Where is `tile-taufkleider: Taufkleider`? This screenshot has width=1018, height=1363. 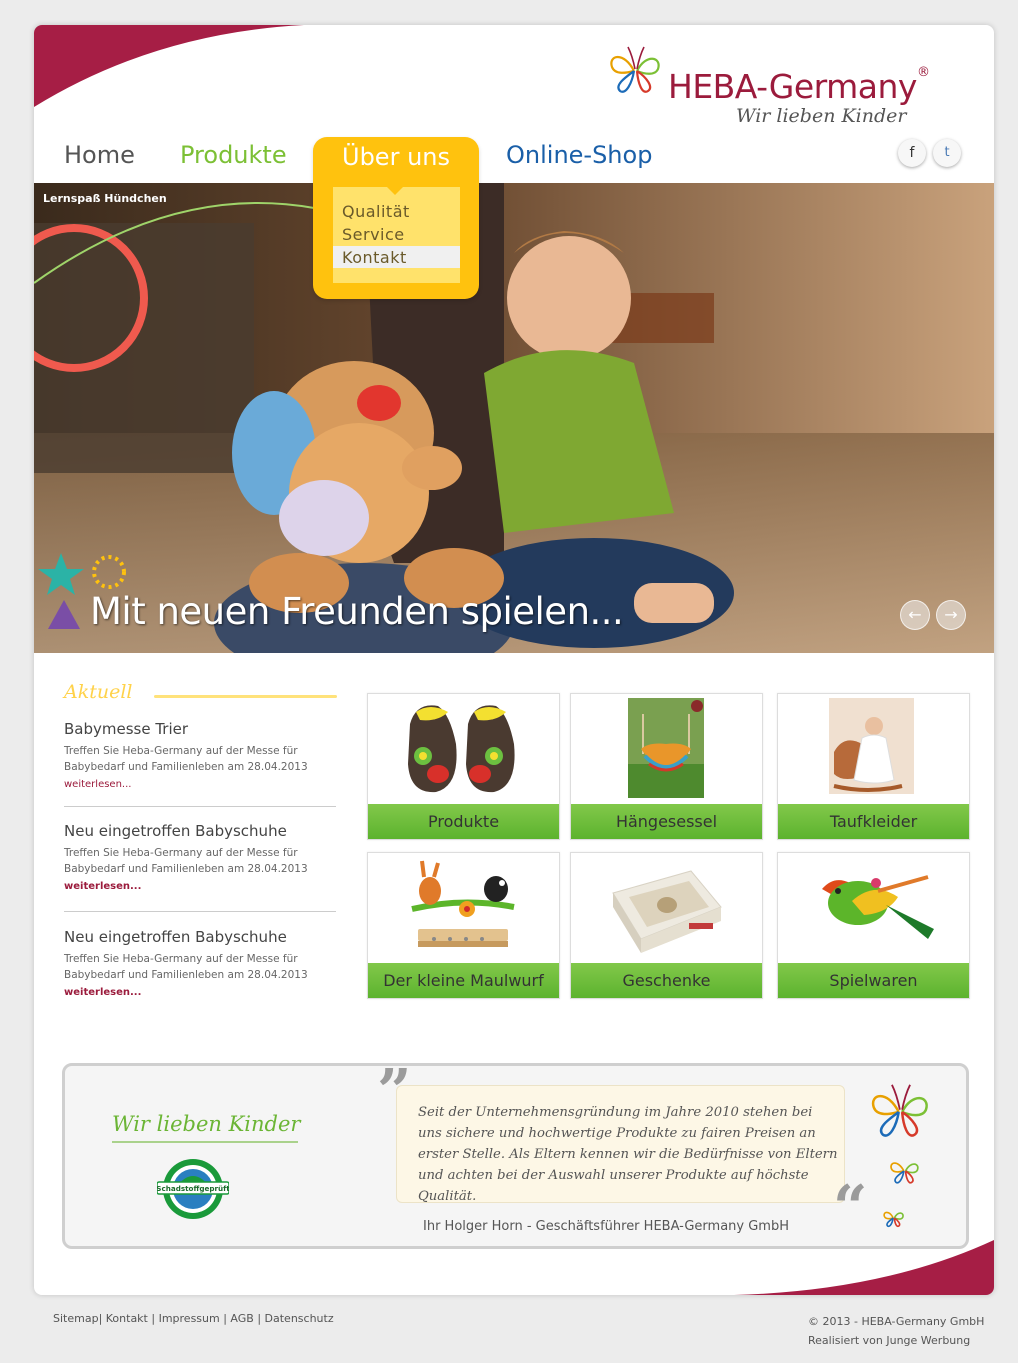
tile-taufkleider: Taufkleider is located at coordinates (873, 766).